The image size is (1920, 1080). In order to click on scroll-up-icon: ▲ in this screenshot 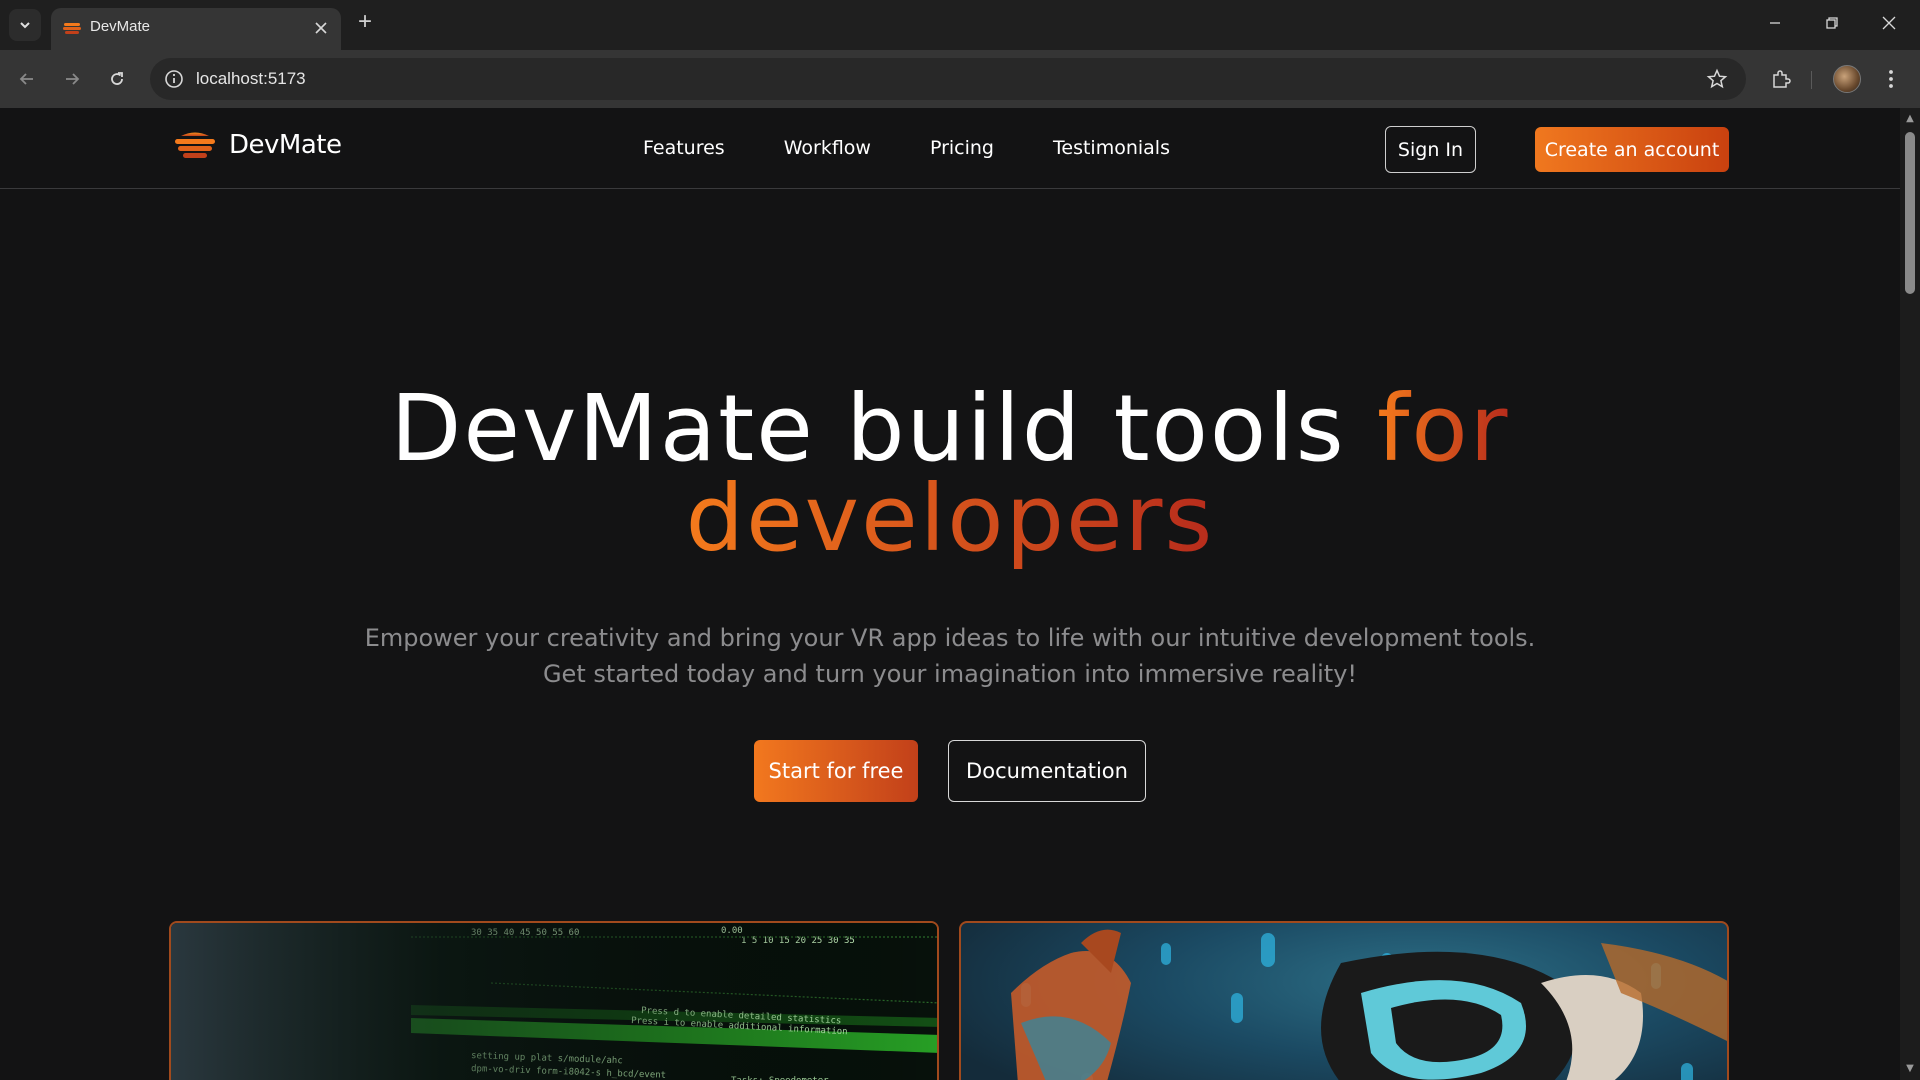, I will do `click(1910, 119)`.